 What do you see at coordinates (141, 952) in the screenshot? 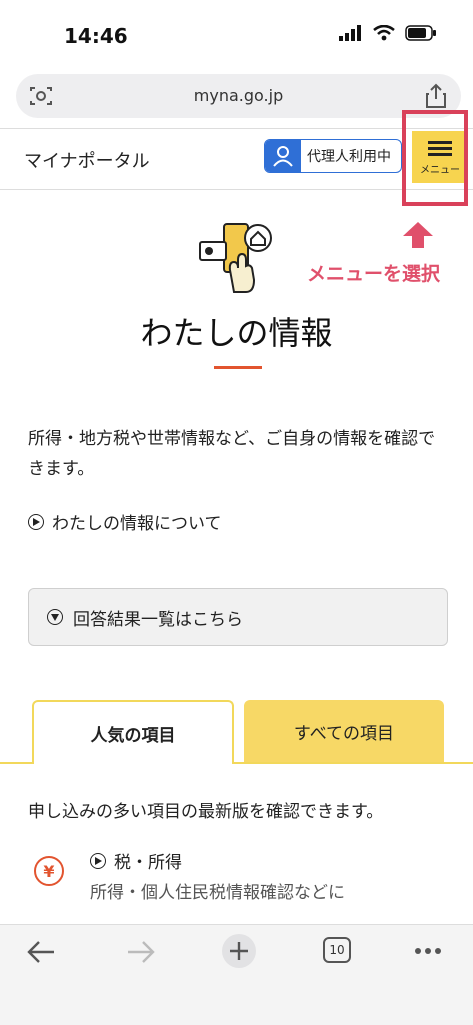
I see `forward-icon` at bounding box center [141, 952].